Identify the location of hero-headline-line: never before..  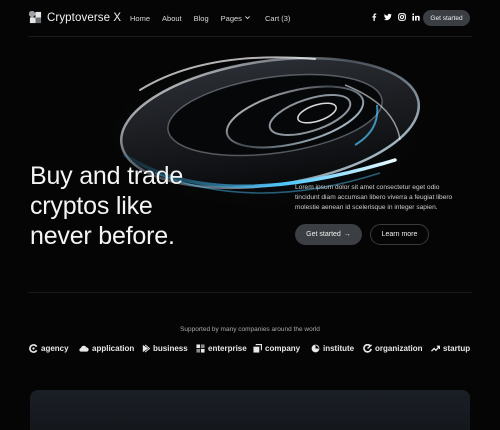
(102, 236).